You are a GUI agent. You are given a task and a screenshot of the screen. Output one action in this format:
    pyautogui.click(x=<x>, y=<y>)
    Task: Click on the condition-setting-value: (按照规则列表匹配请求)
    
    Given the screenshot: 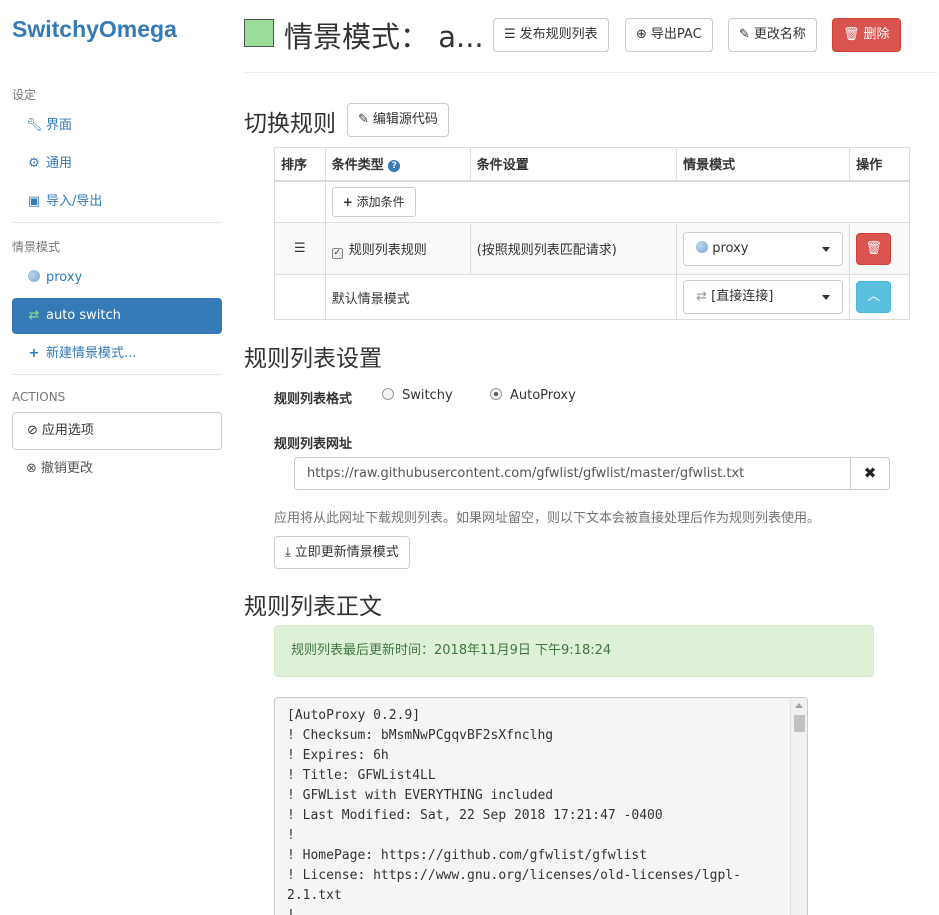 What is the action you would take?
    pyautogui.click(x=546, y=250)
    